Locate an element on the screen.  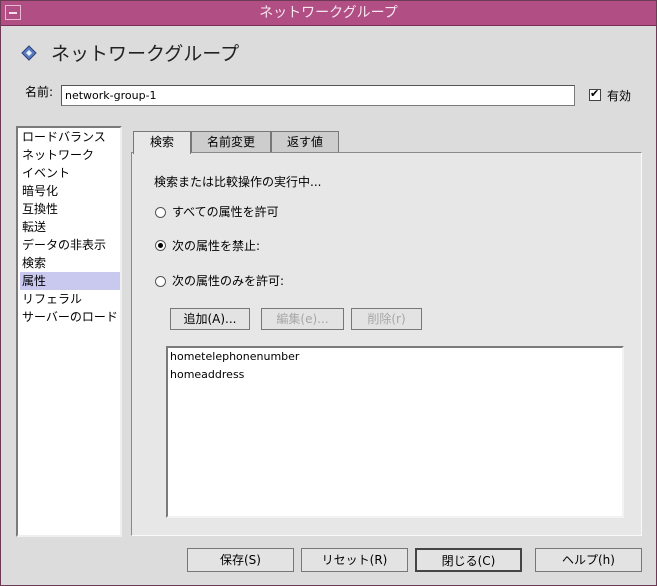
title-bar: ネットワークグループ is located at coordinates (328, 13).